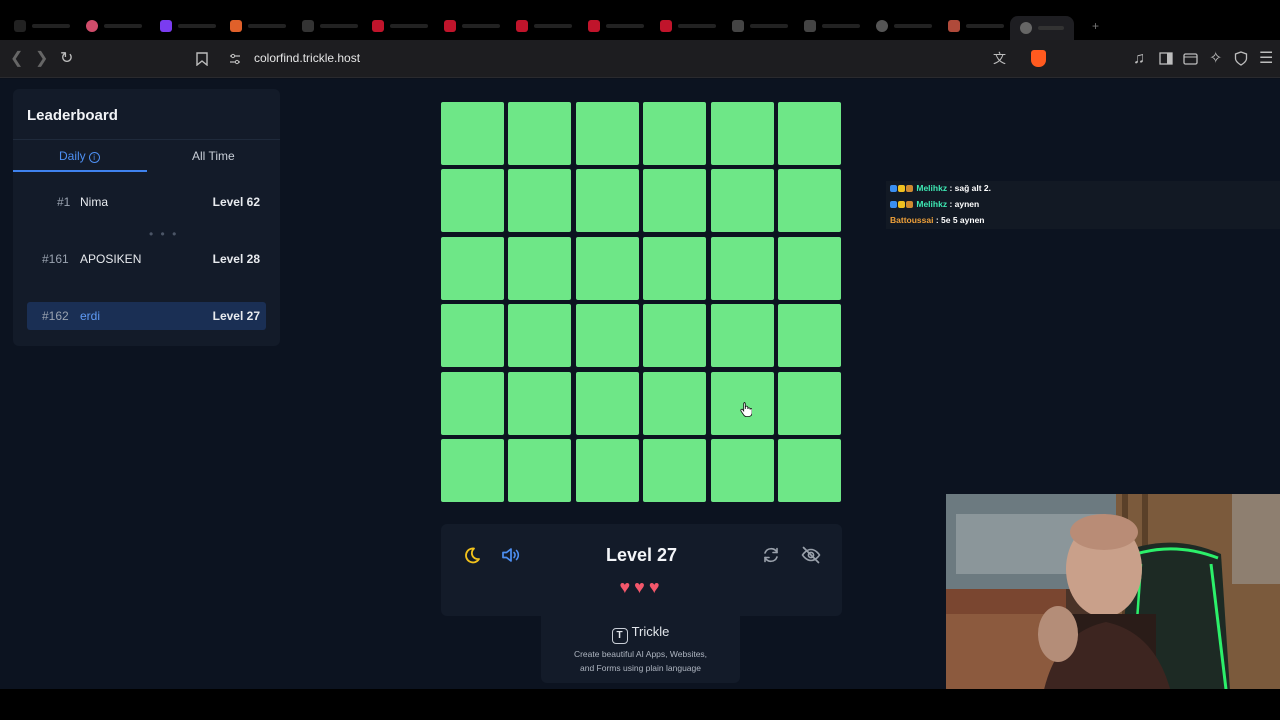 This screenshot has width=1280, height=720. Describe the element at coordinates (16, 59) in the screenshot. I see `back-icon: ❮` at that location.